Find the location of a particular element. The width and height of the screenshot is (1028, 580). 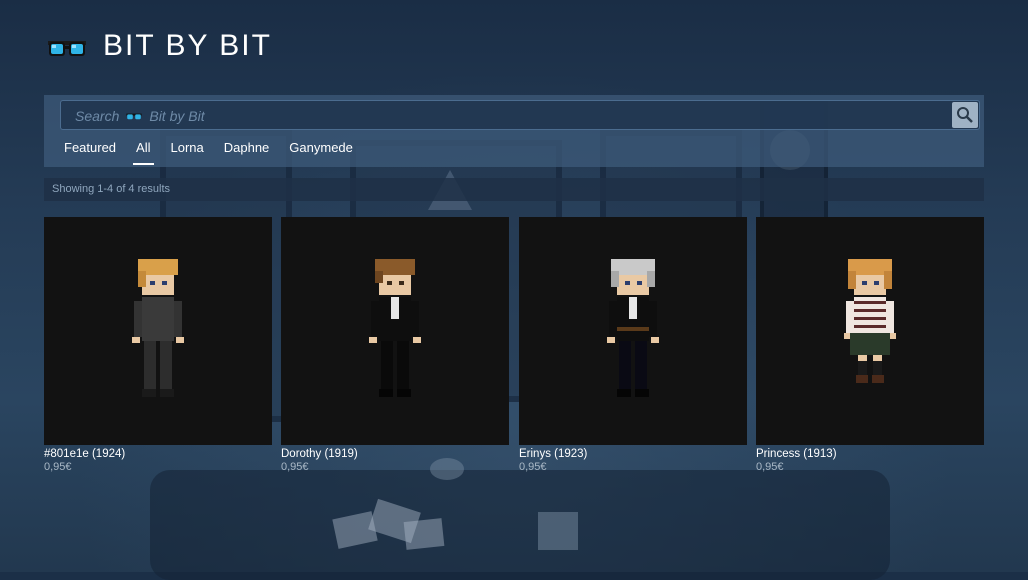

tab-all: All is located at coordinates (143, 152).